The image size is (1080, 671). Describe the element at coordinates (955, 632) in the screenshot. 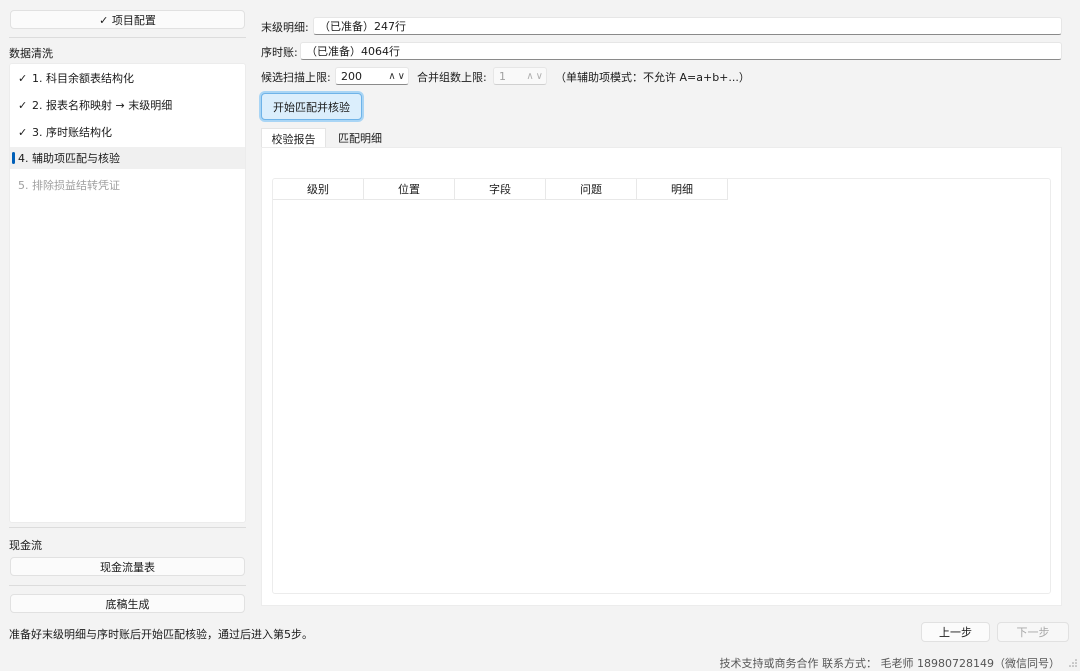

I see `prev-step-button: 上一步` at that location.